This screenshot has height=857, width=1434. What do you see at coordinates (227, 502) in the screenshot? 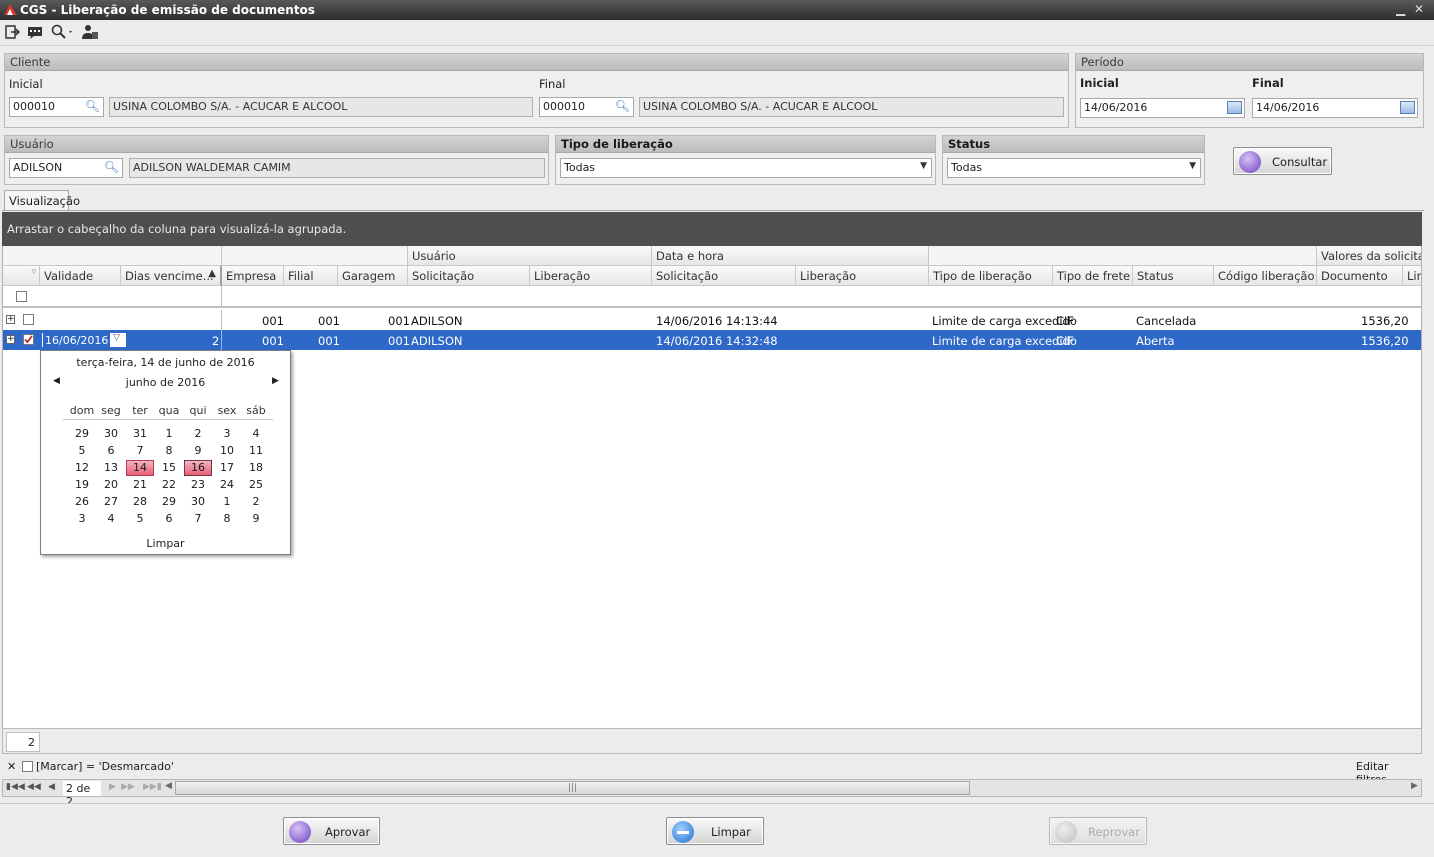
I see `calendar-day: 1` at bounding box center [227, 502].